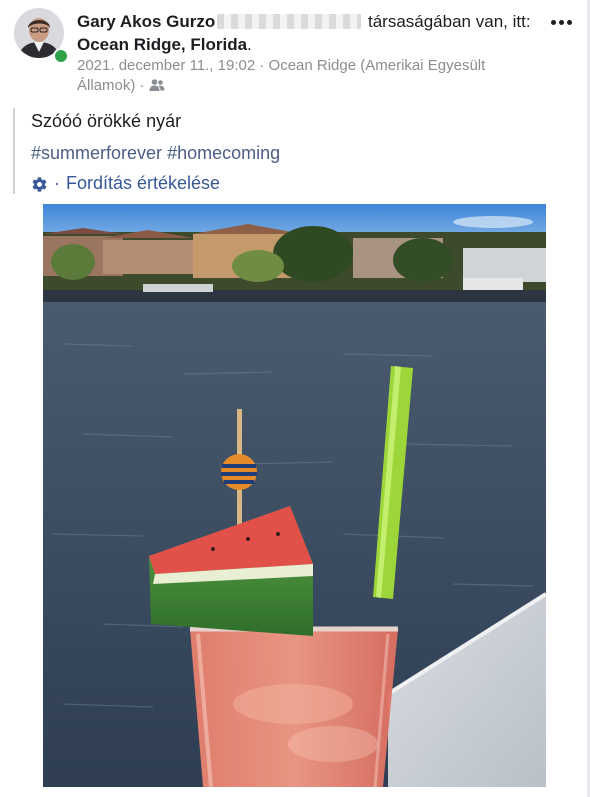 The image size is (590, 797). What do you see at coordinates (166, 65) in the screenshot?
I see `post-timestamp-link: 2021. december 11., 19:02` at bounding box center [166, 65].